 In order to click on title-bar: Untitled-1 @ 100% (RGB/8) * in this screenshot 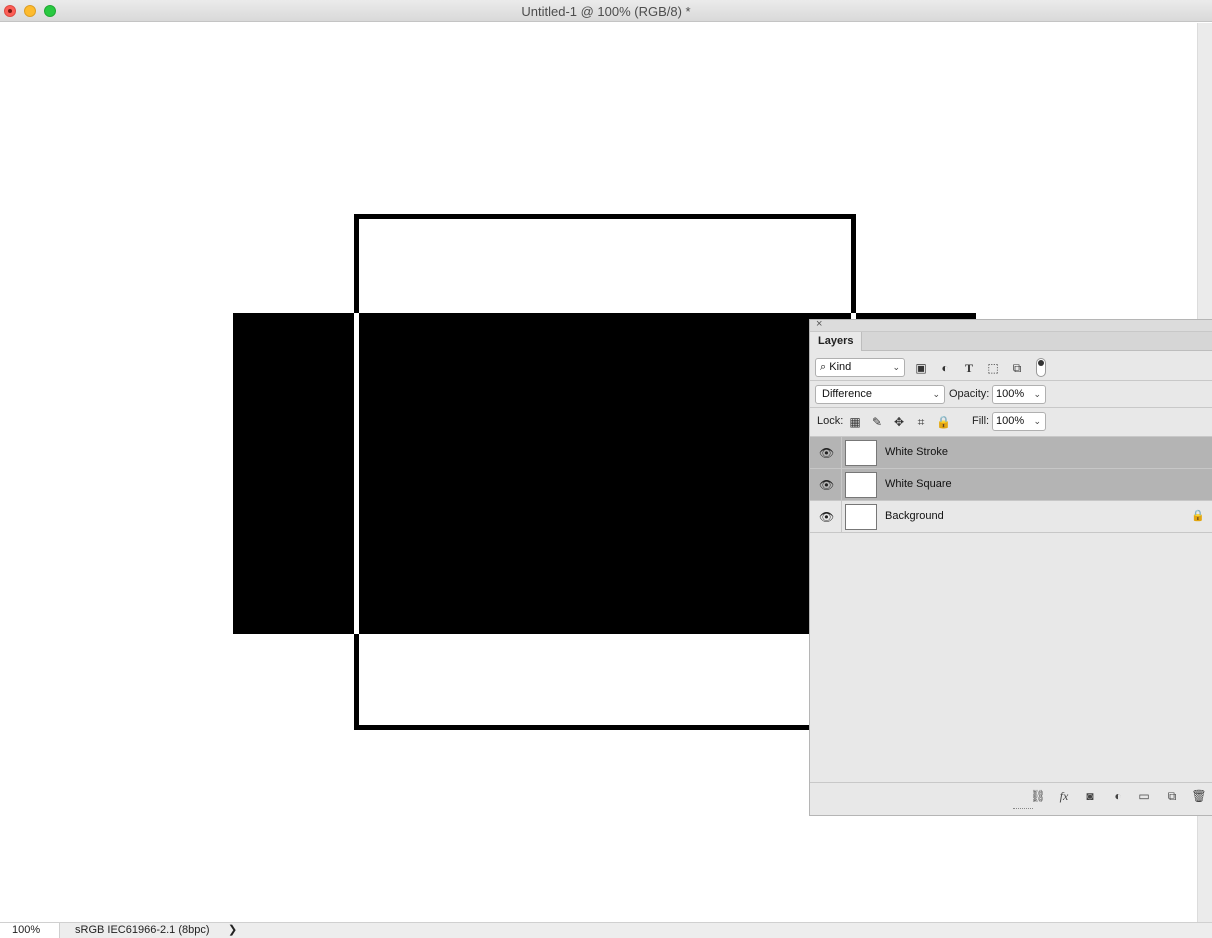, I will do `click(606, 11)`.